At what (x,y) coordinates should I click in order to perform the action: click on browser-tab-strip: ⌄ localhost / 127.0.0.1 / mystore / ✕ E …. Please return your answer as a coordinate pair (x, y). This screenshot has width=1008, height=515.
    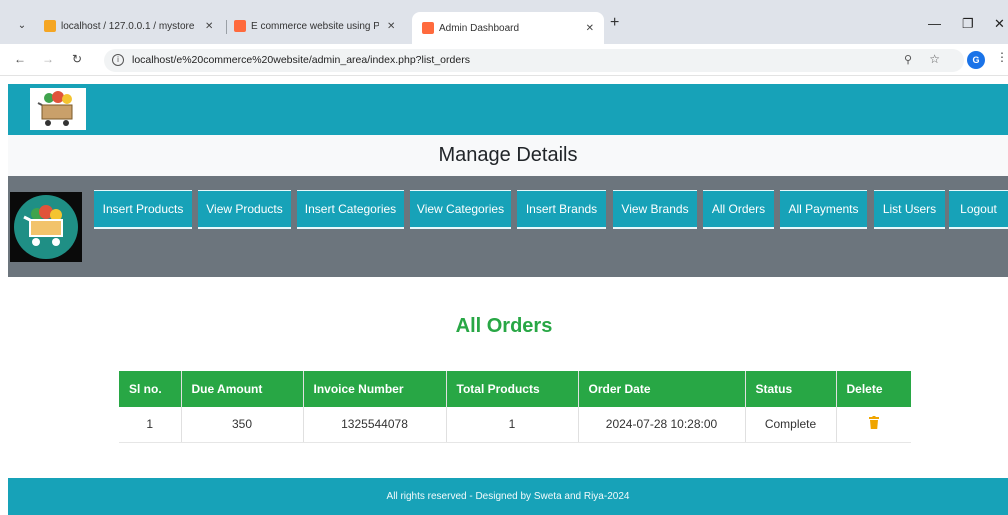
    Looking at the image, I should click on (504, 22).